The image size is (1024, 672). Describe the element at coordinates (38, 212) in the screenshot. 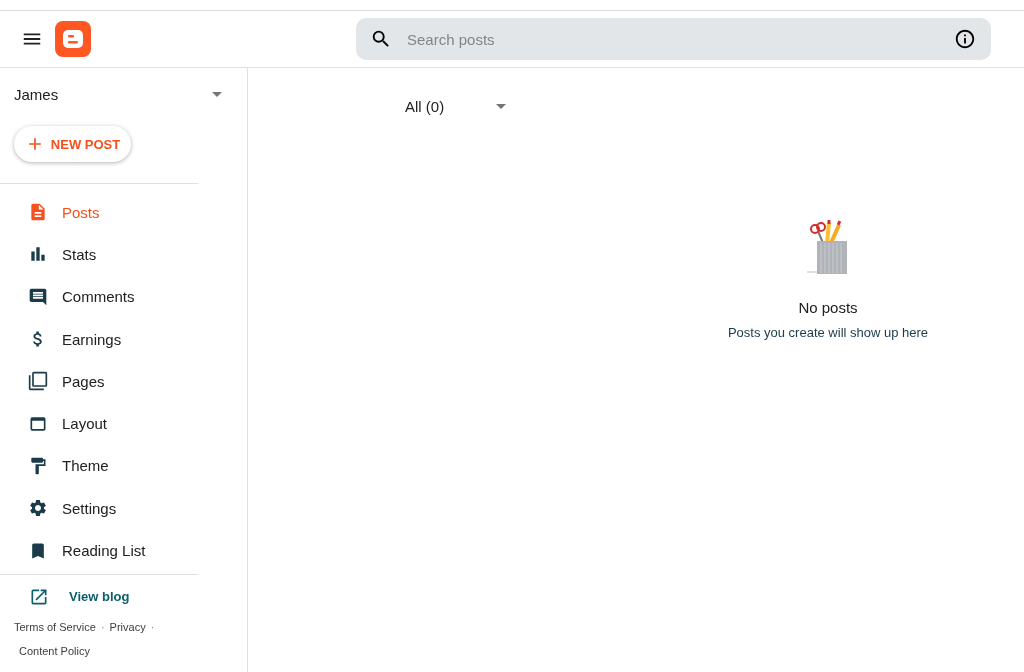

I see `document-icon` at that location.